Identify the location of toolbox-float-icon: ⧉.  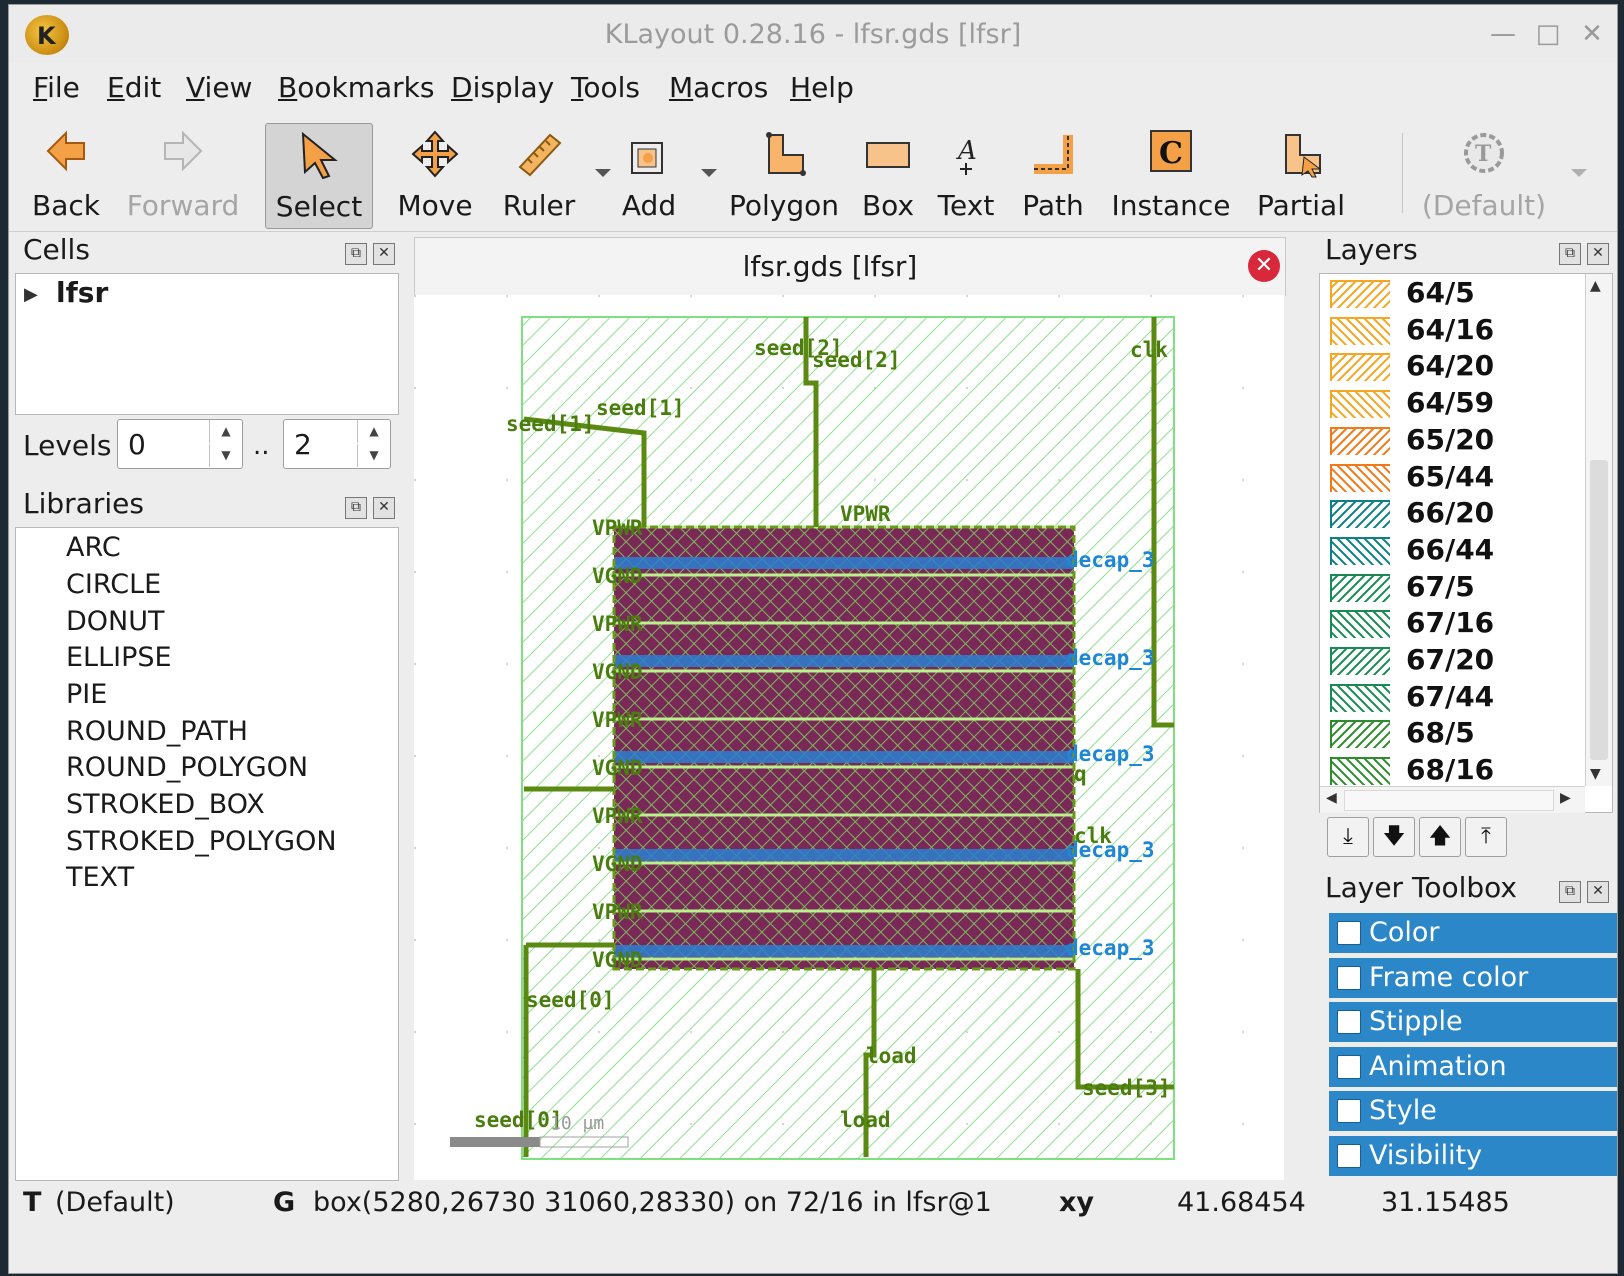
(1570, 892).